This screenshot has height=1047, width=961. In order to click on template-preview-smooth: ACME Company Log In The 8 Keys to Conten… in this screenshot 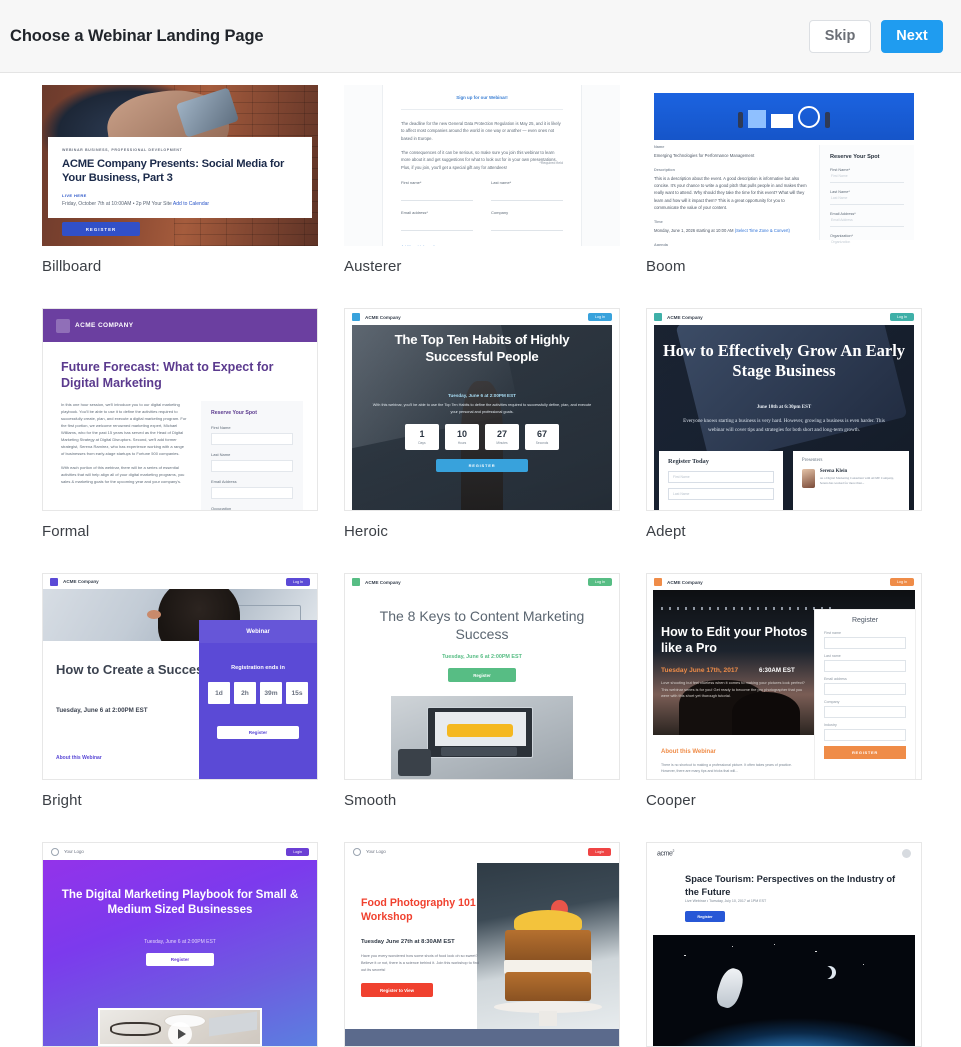, I will do `click(482, 676)`.